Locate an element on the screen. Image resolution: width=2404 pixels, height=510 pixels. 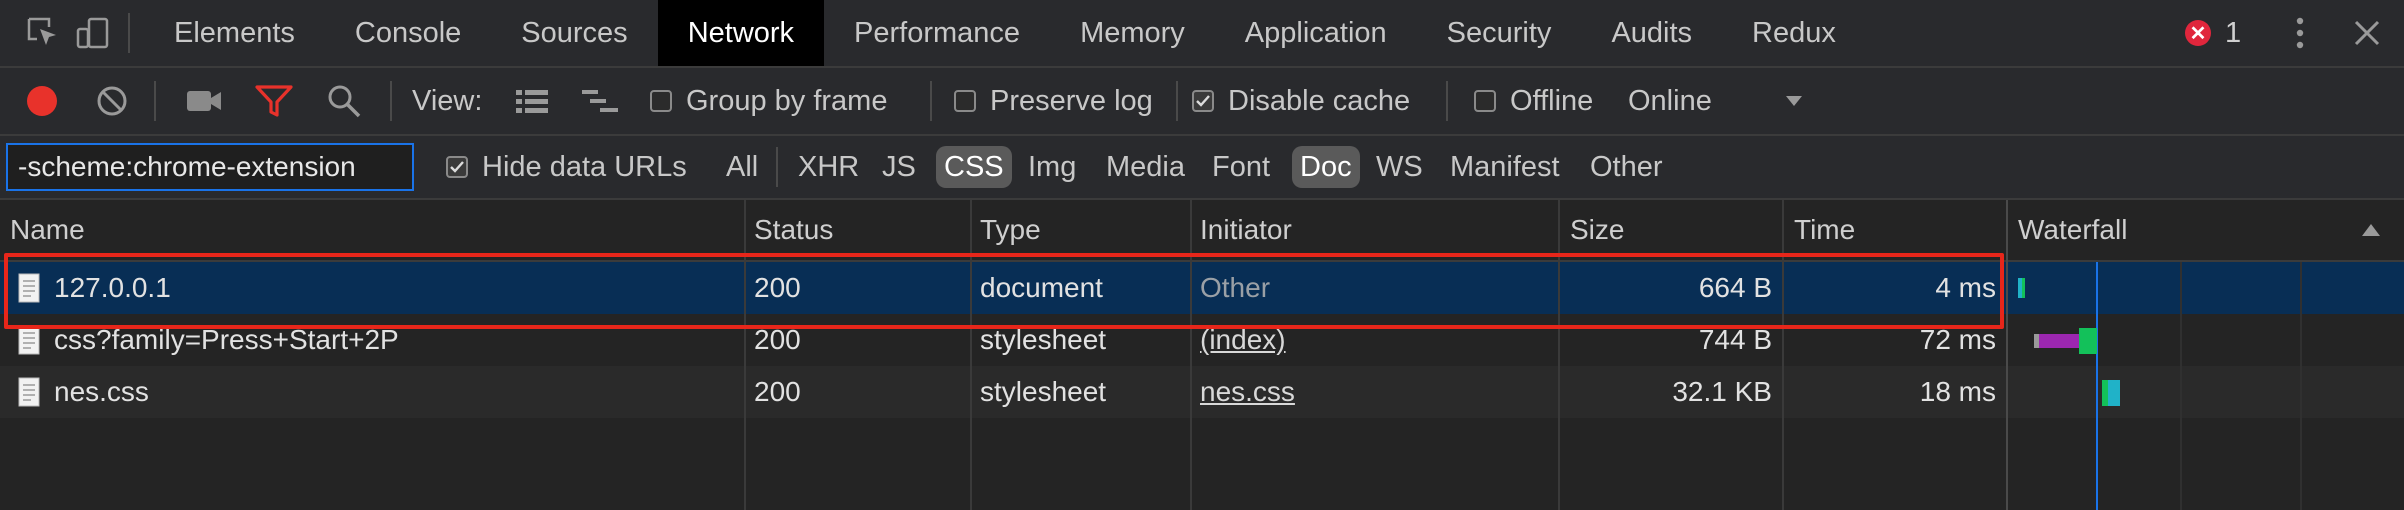
tab-bar-divider is located at coordinates (129, 33).